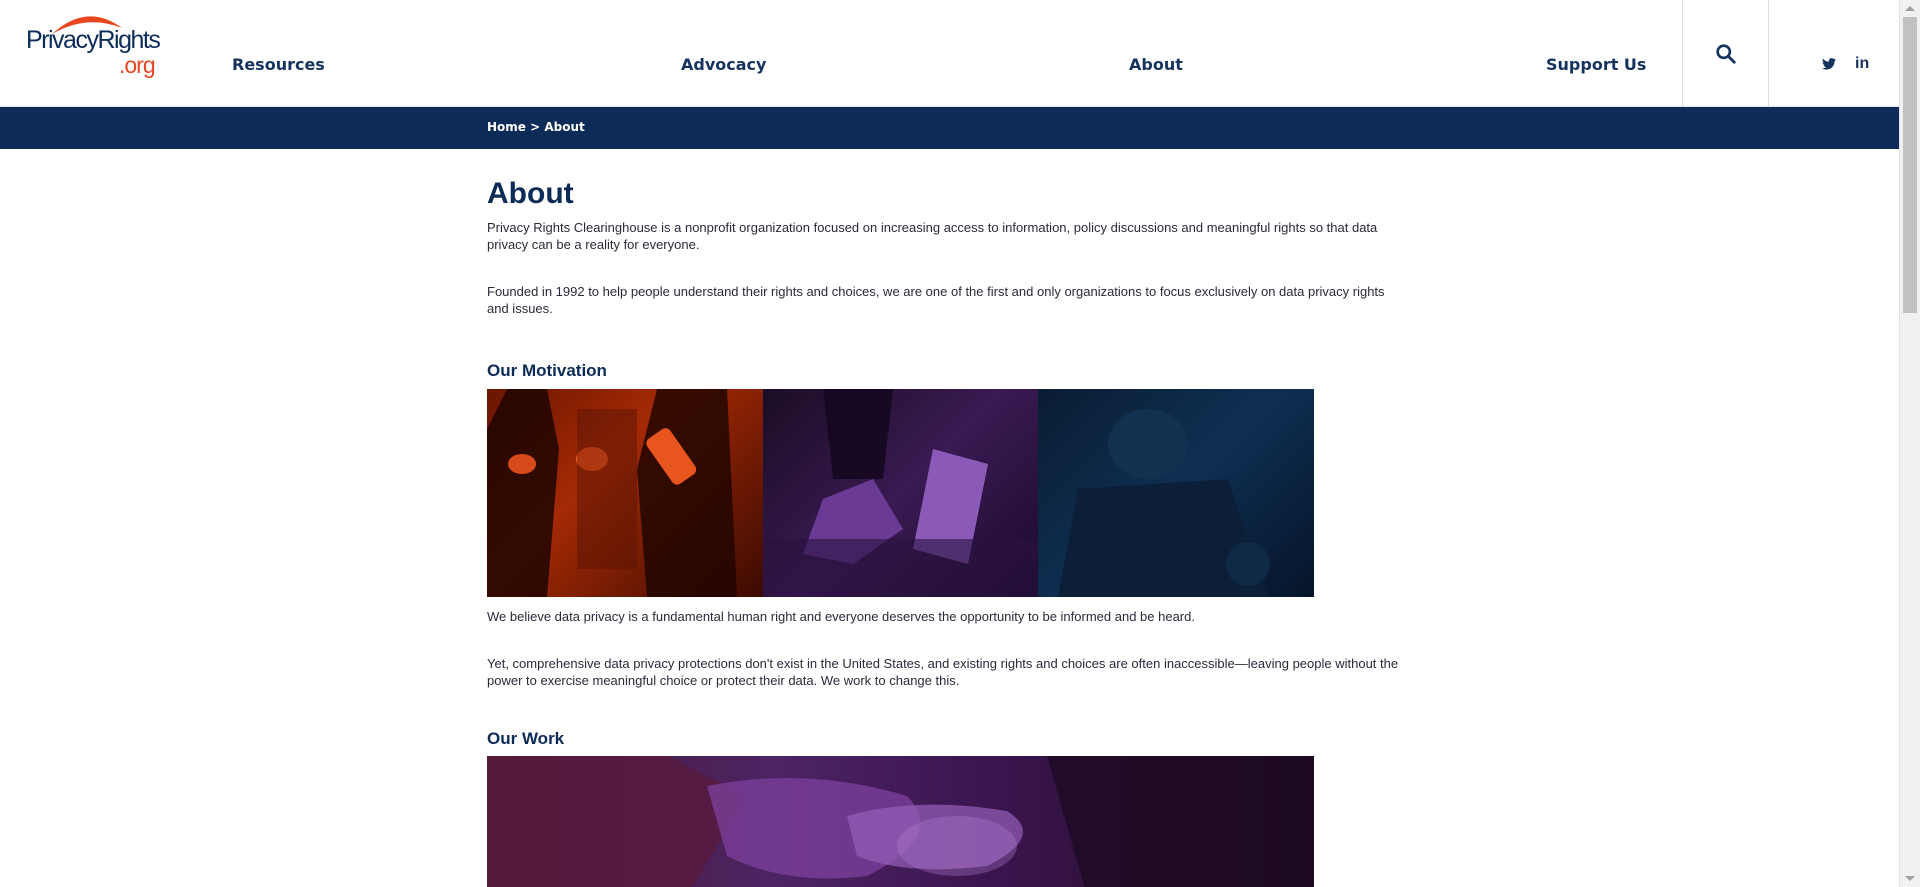 This screenshot has width=1920, height=887. Describe the element at coordinates (1909, 443) in the screenshot. I see `page-scrollbar` at that location.